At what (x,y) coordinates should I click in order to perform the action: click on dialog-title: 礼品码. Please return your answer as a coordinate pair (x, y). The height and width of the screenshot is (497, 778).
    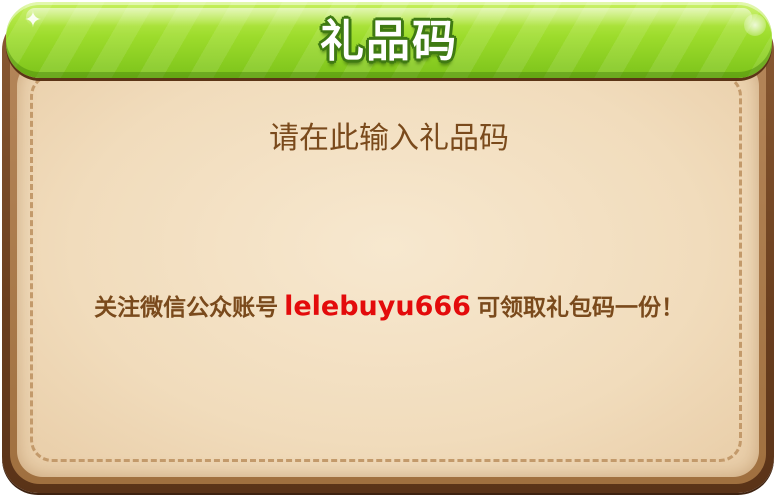
    Looking at the image, I should click on (389, 41).